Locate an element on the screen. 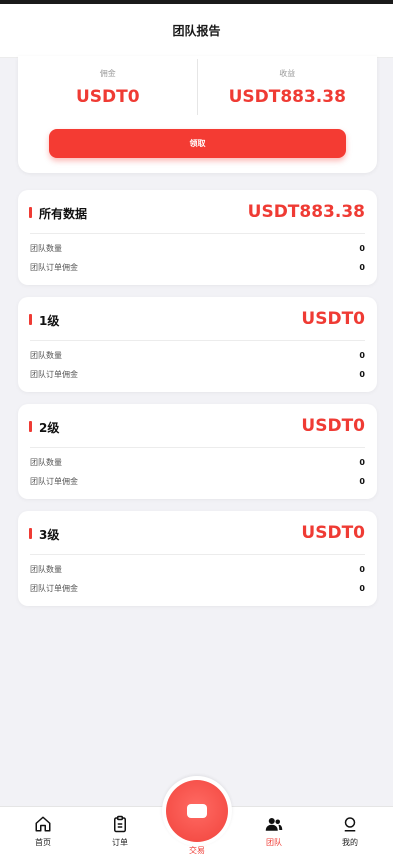 This screenshot has height=854, width=393. card-header: 2级 USDT0 is located at coordinates (197, 425).